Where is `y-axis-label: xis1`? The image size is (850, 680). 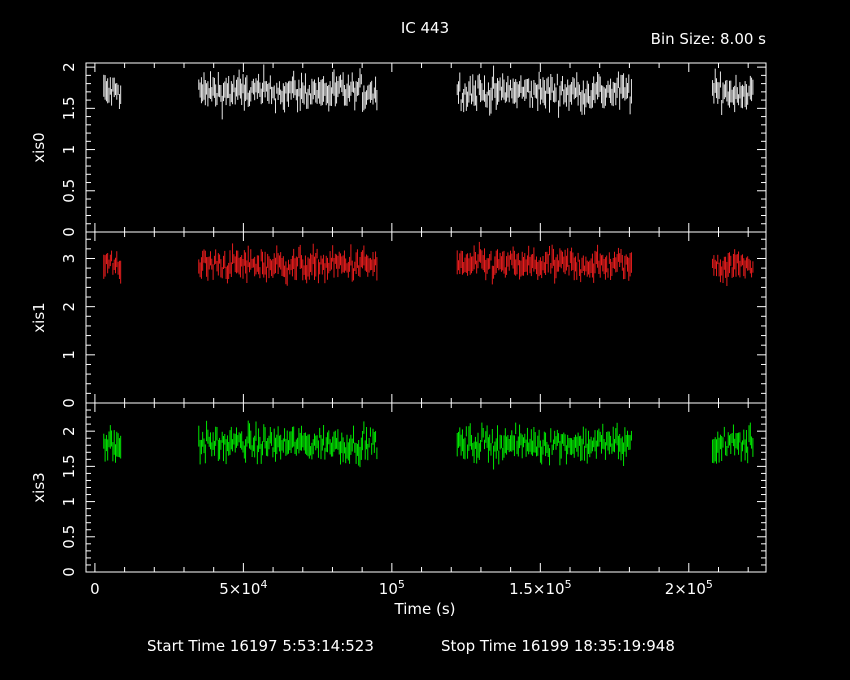 y-axis-label: xis1 is located at coordinates (39, 317).